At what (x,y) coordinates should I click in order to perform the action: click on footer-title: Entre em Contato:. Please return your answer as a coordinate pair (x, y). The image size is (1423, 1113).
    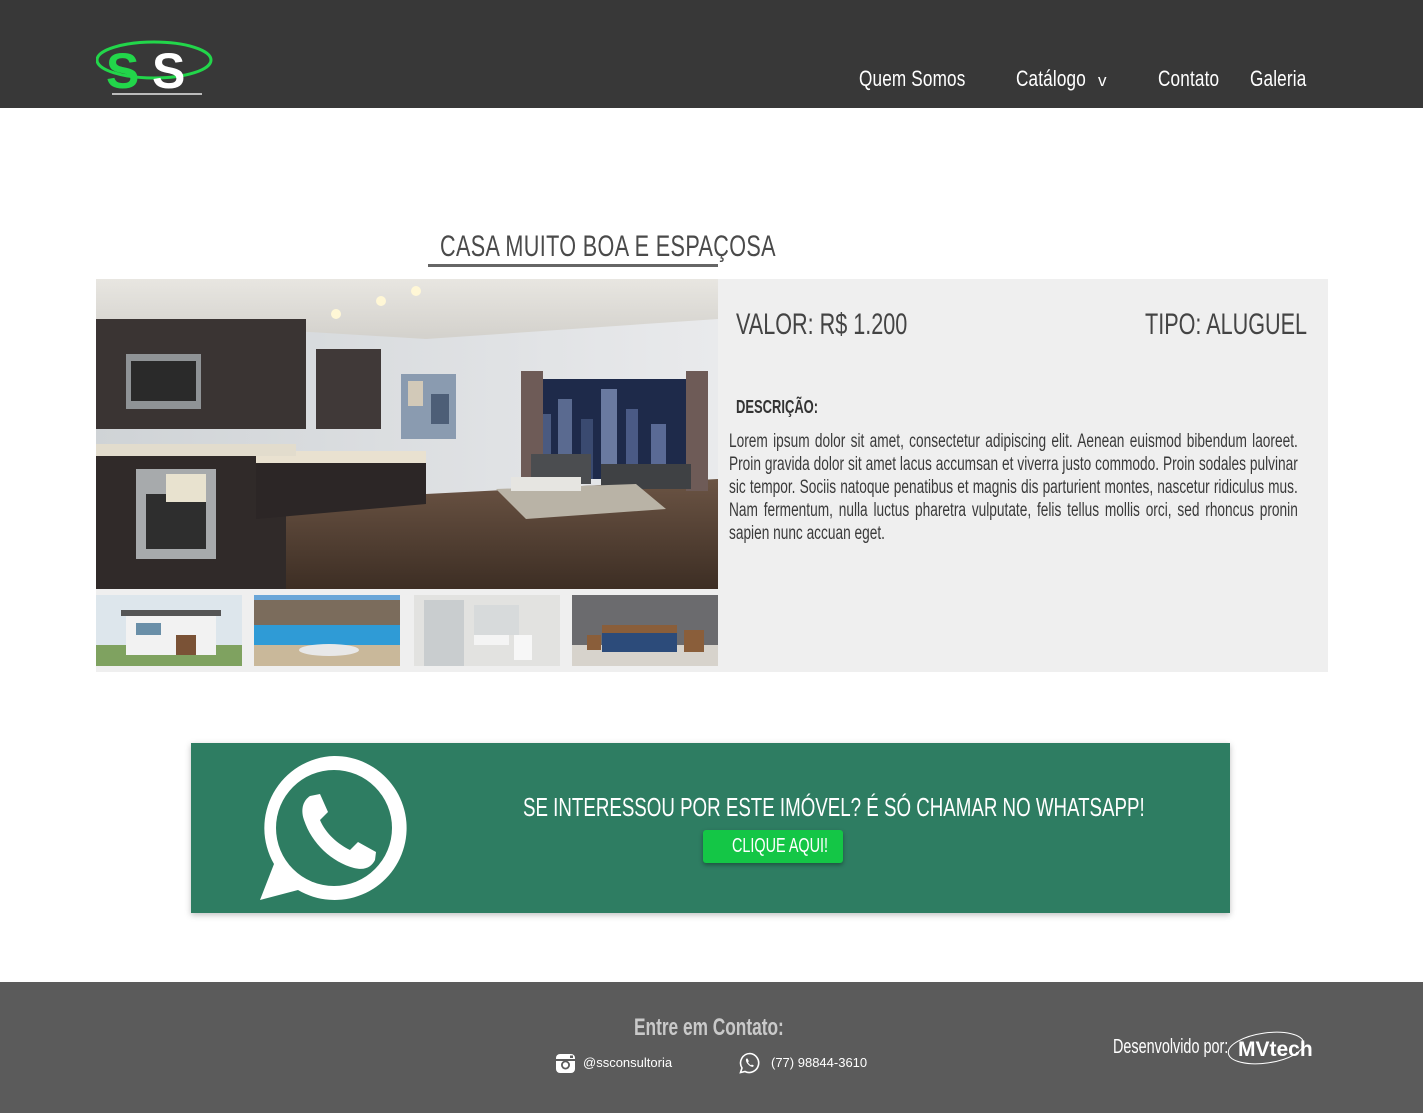
    Looking at the image, I should click on (709, 1027).